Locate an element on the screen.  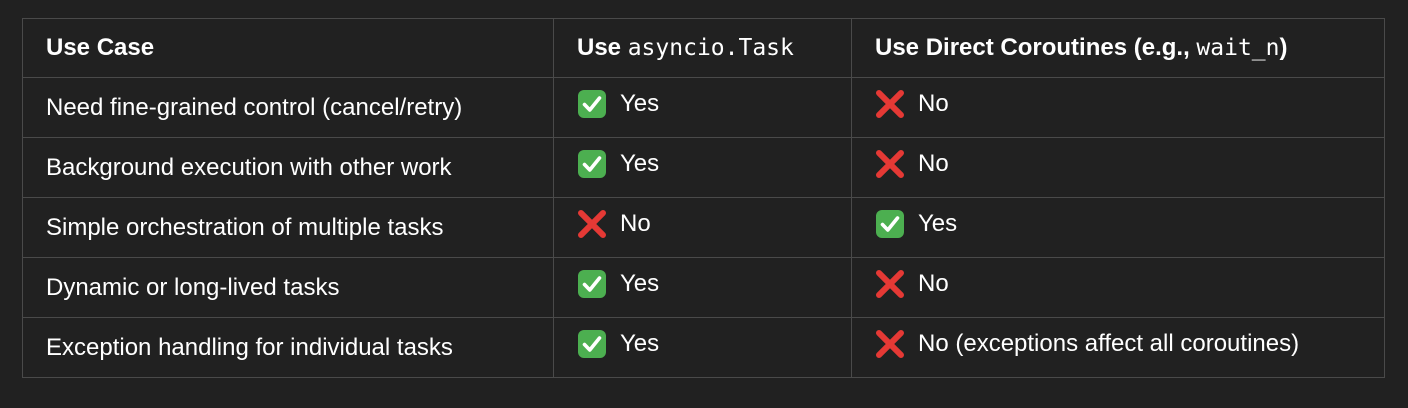
cell-use-case: Need fine-grained control (cancel/retry) is located at coordinates (288, 107).